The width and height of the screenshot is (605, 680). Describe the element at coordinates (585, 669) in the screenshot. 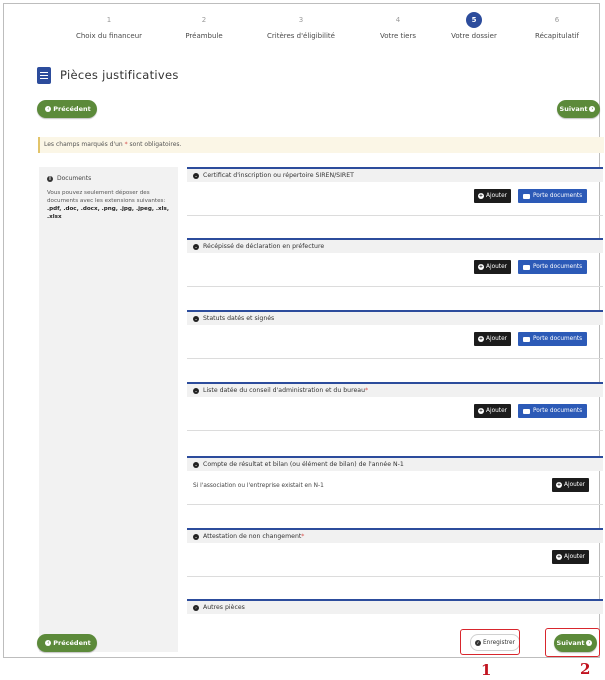

I see `annotation-label-2: 2` at that location.